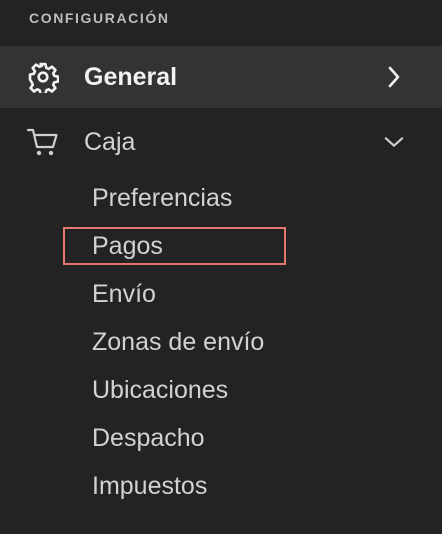  What do you see at coordinates (43, 77) in the screenshot?
I see `gear-icon` at bounding box center [43, 77].